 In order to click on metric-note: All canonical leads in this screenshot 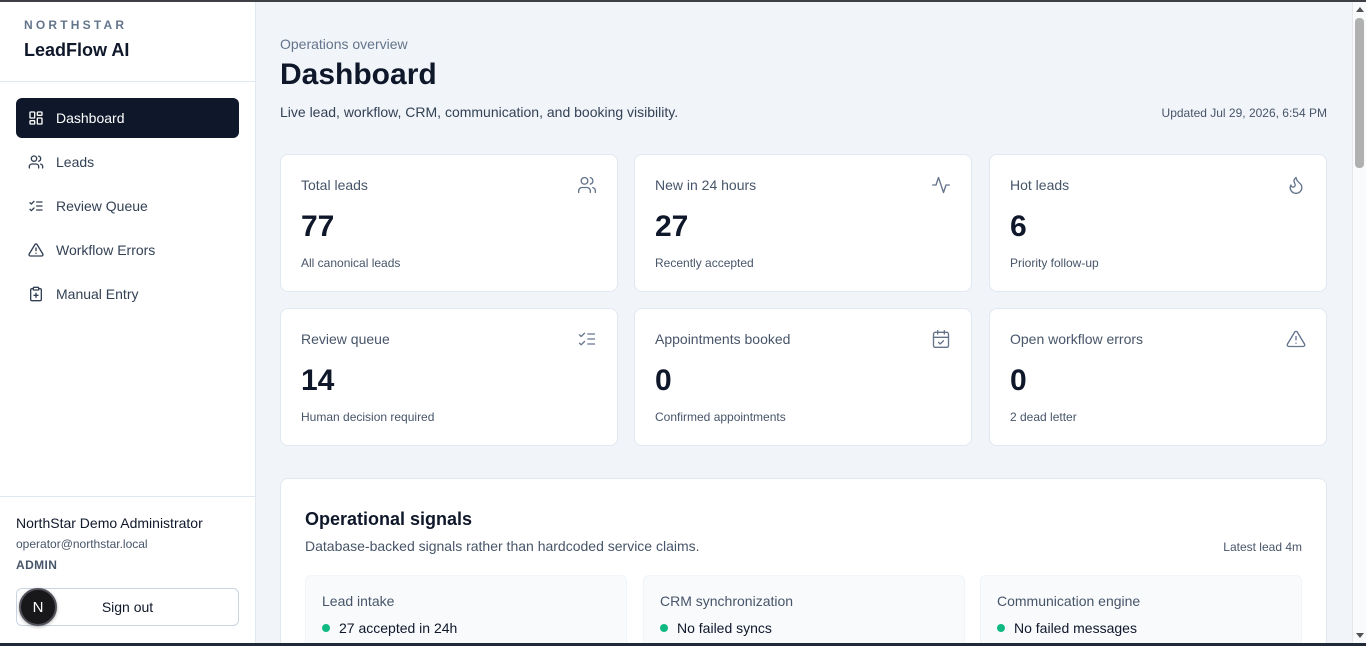, I will do `click(351, 263)`.